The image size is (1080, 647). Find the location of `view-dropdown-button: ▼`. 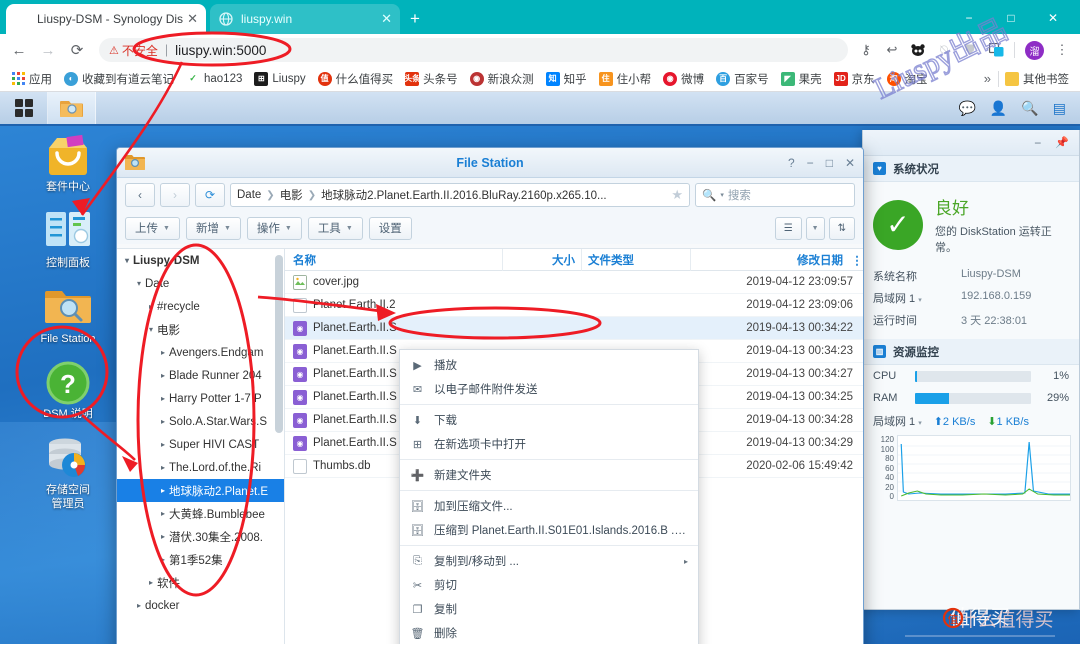

view-dropdown-button: ▼ is located at coordinates (815, 228).